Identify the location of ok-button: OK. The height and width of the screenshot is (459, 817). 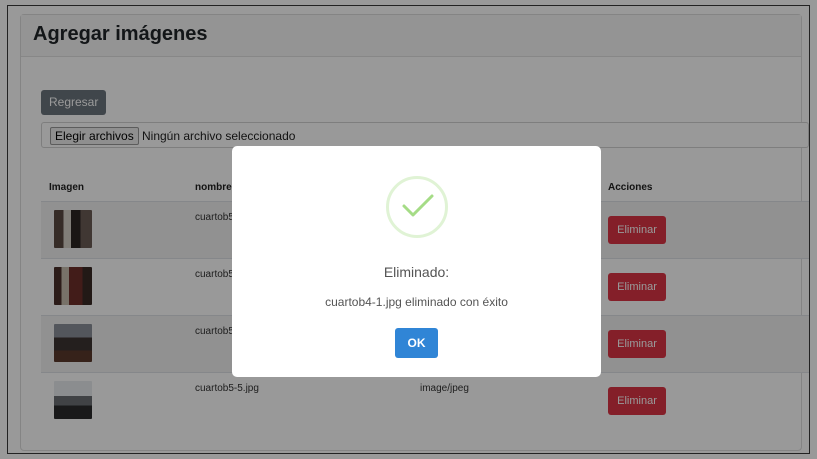
(416, 343).